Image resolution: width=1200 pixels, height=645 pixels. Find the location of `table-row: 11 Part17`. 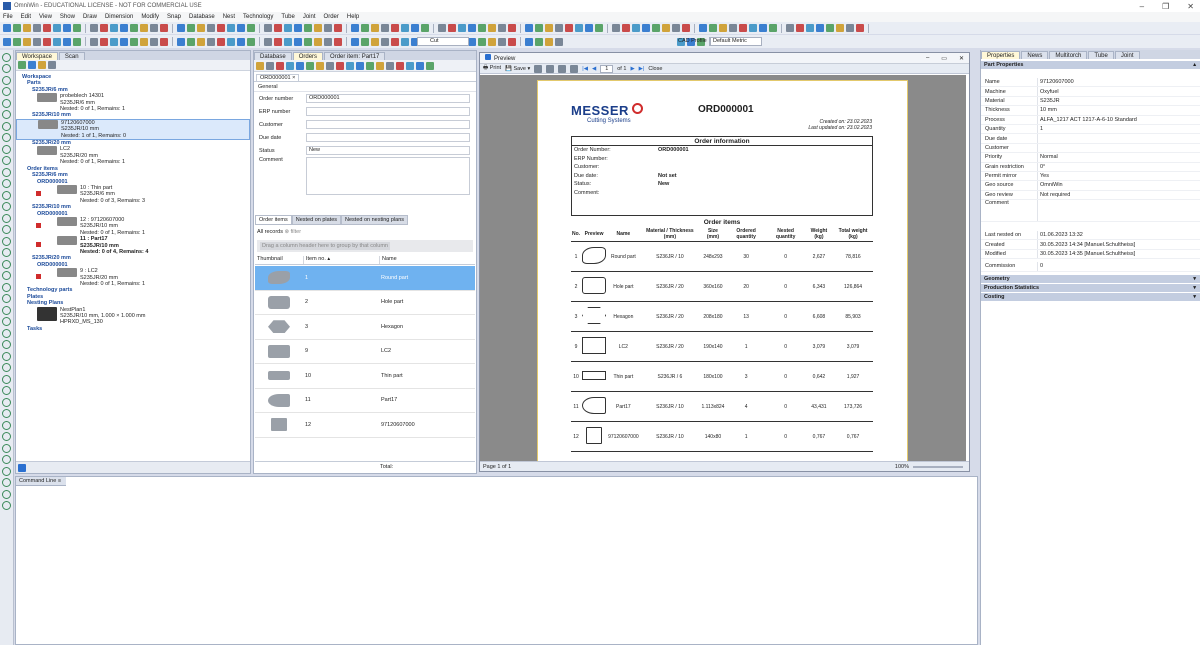

table-row: 11 Part17 is located at coordinates (365, 401).